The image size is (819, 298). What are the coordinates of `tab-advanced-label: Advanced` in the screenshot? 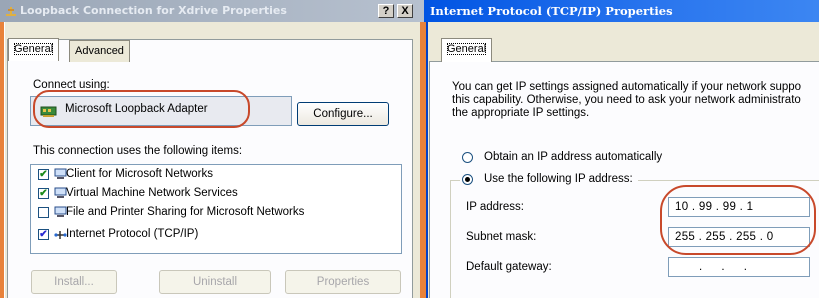 It's located at (99, 51).